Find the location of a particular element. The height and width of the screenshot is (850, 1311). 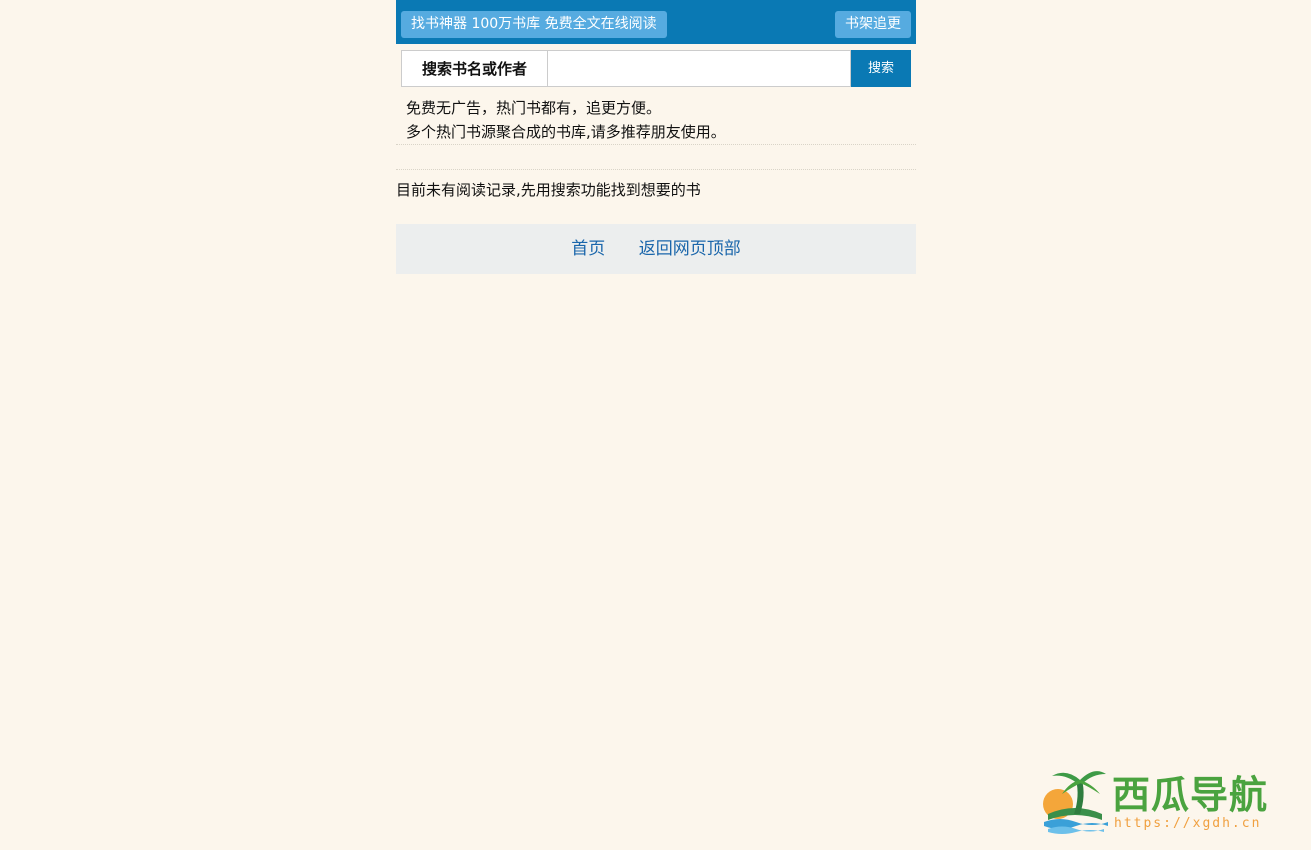

footer-nav: 首页 返回网页顶部 is located at coordinates (656, 249).